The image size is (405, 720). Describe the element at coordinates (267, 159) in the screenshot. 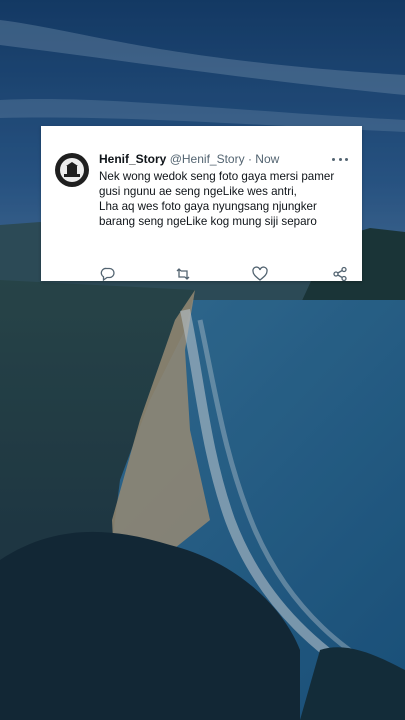

I see `timestamp: Now` at that location.